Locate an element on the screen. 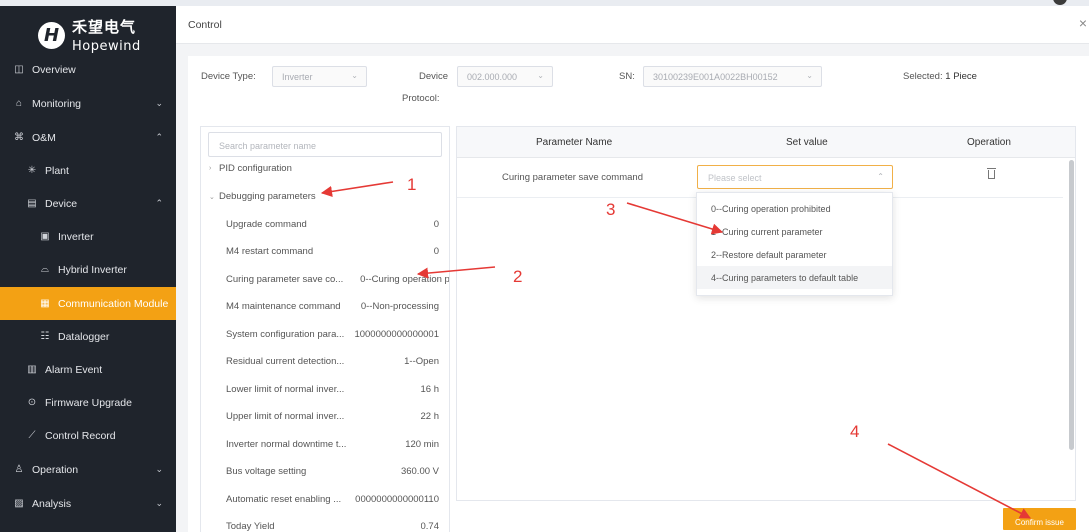  param-row: Today Yield 0.74 is located at coordinates (325, 526).